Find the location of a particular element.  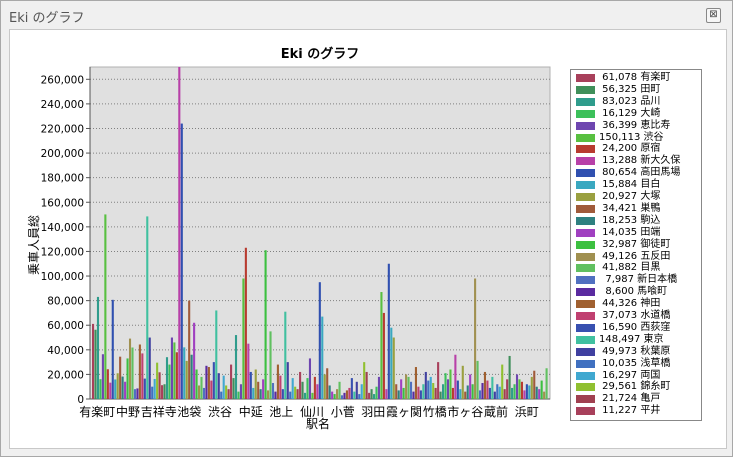

legend-item: 44,326 神田 is located at coordinates (636, 304).